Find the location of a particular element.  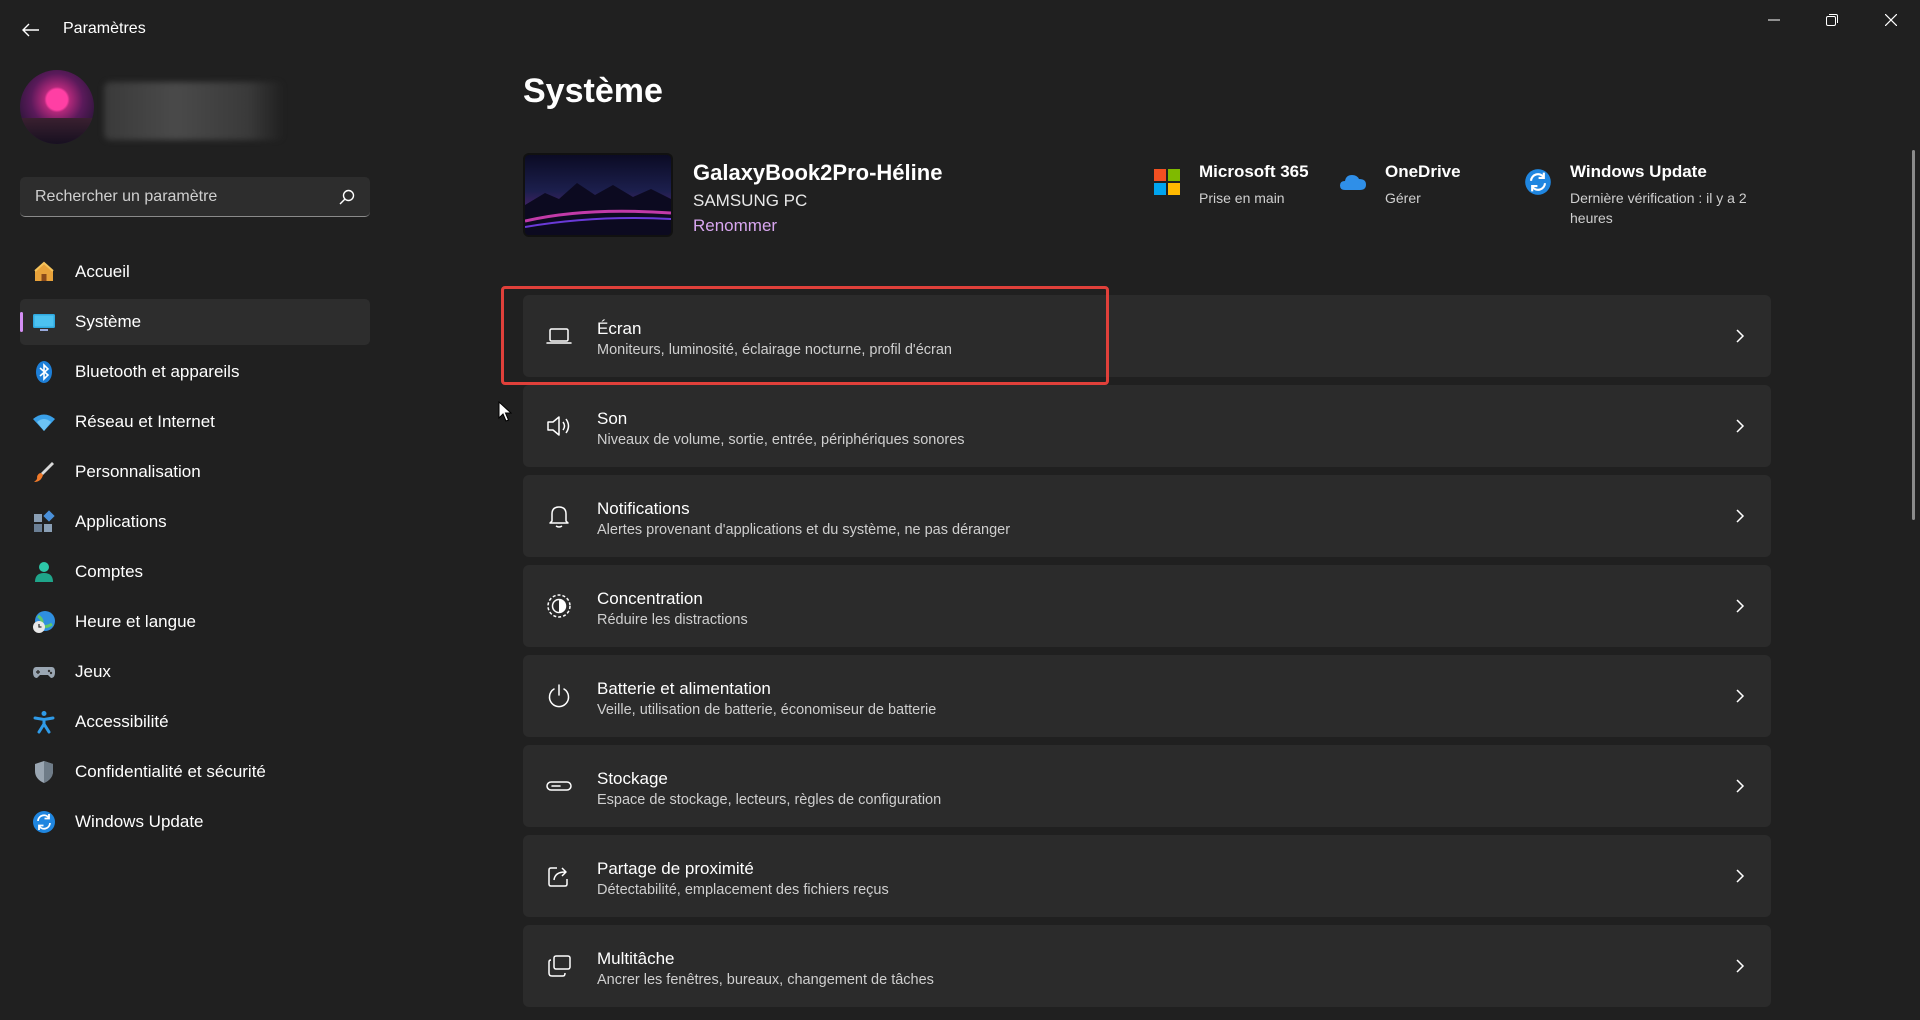

setting-title: Batterie et alimentation is located at coordinates (684, 688).